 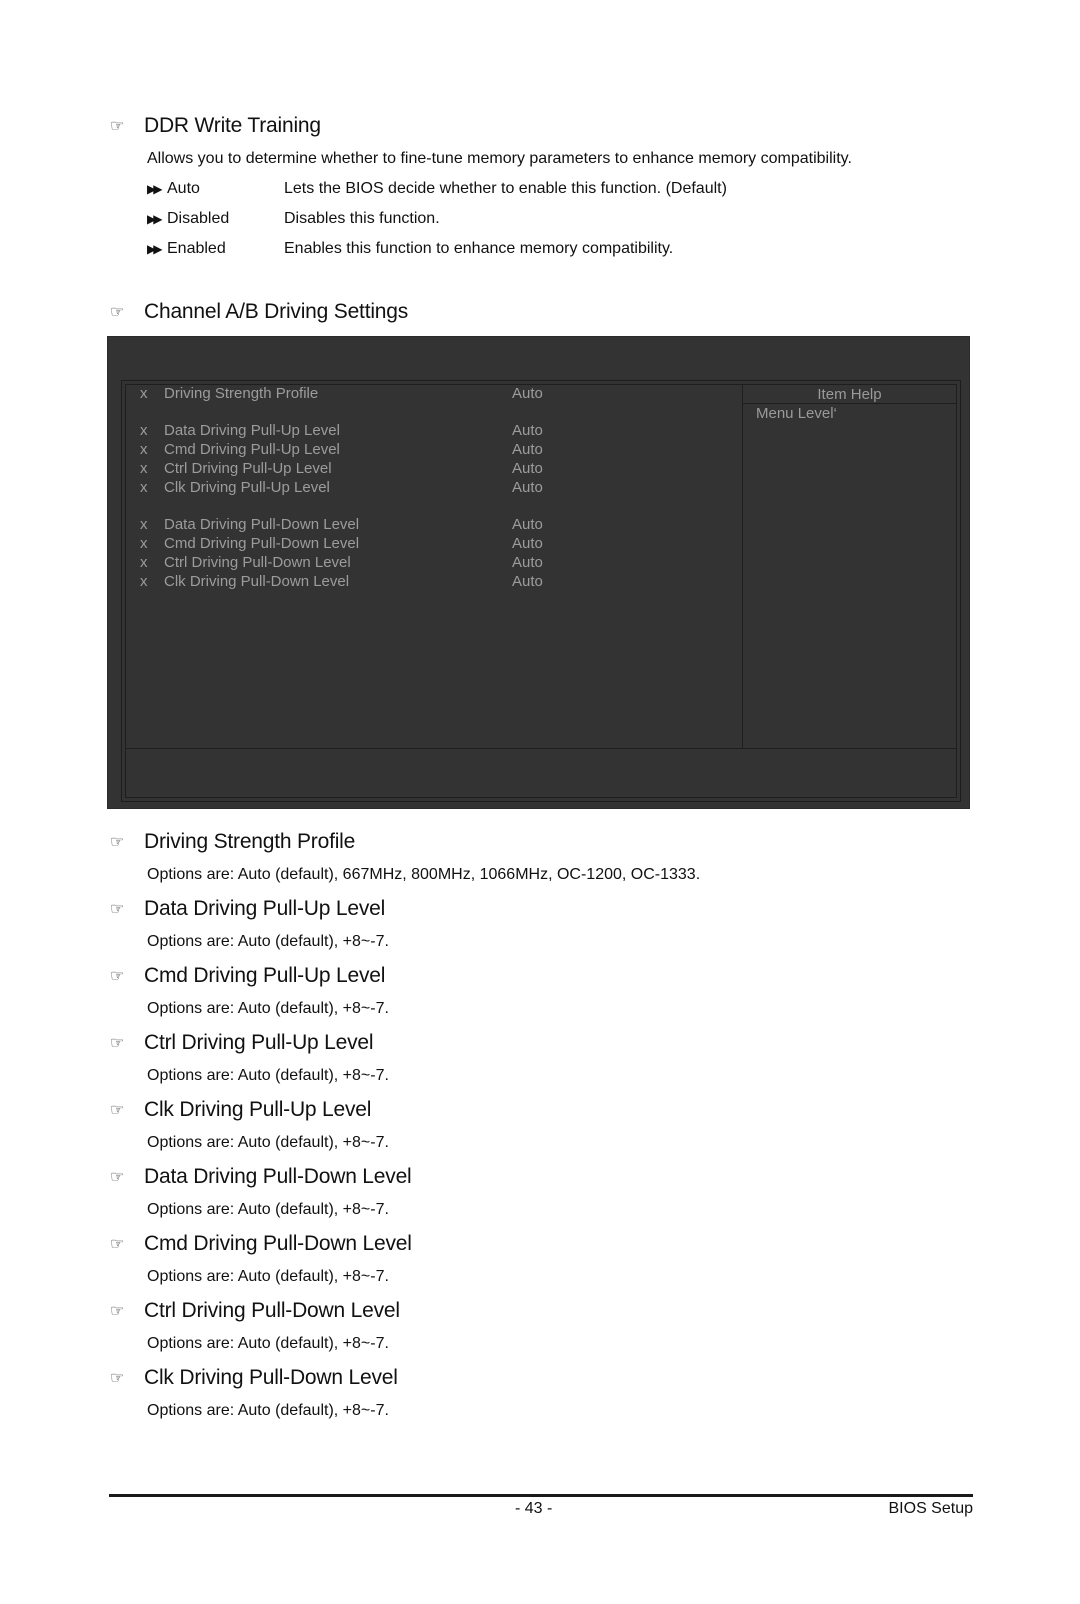 I want to click on bios-item: x Clk Driving Pull-Down Level Auto, so click(x=341, y=581).